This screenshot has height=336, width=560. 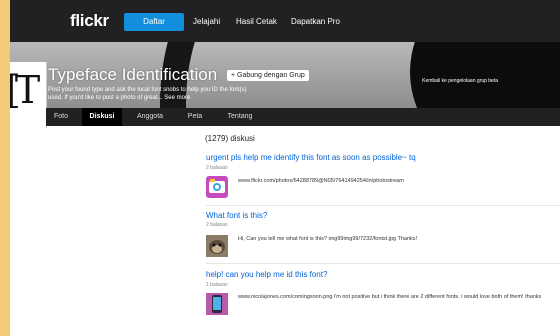 What do you see at coordinates (303, 117) in the screenshot?
I see `group-tabs: Foto Diskusi Anggota Peta Tentang` at bounding box center [303, 117].